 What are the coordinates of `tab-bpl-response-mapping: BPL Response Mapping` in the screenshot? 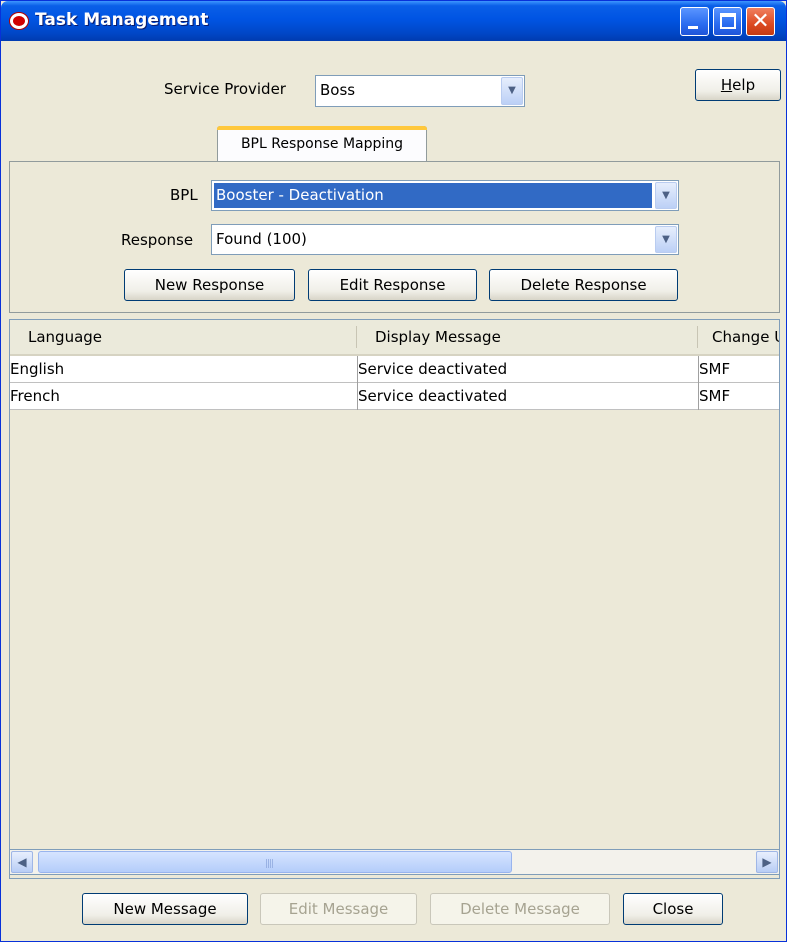 It's located at (322, 144).